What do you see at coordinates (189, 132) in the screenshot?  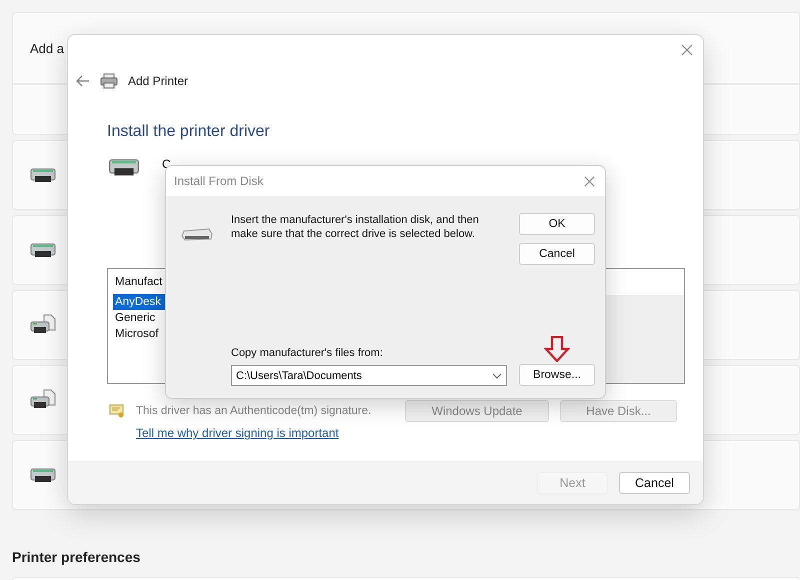 I see `page-heading: Install the printer driver` at bounding box center [189, 132].